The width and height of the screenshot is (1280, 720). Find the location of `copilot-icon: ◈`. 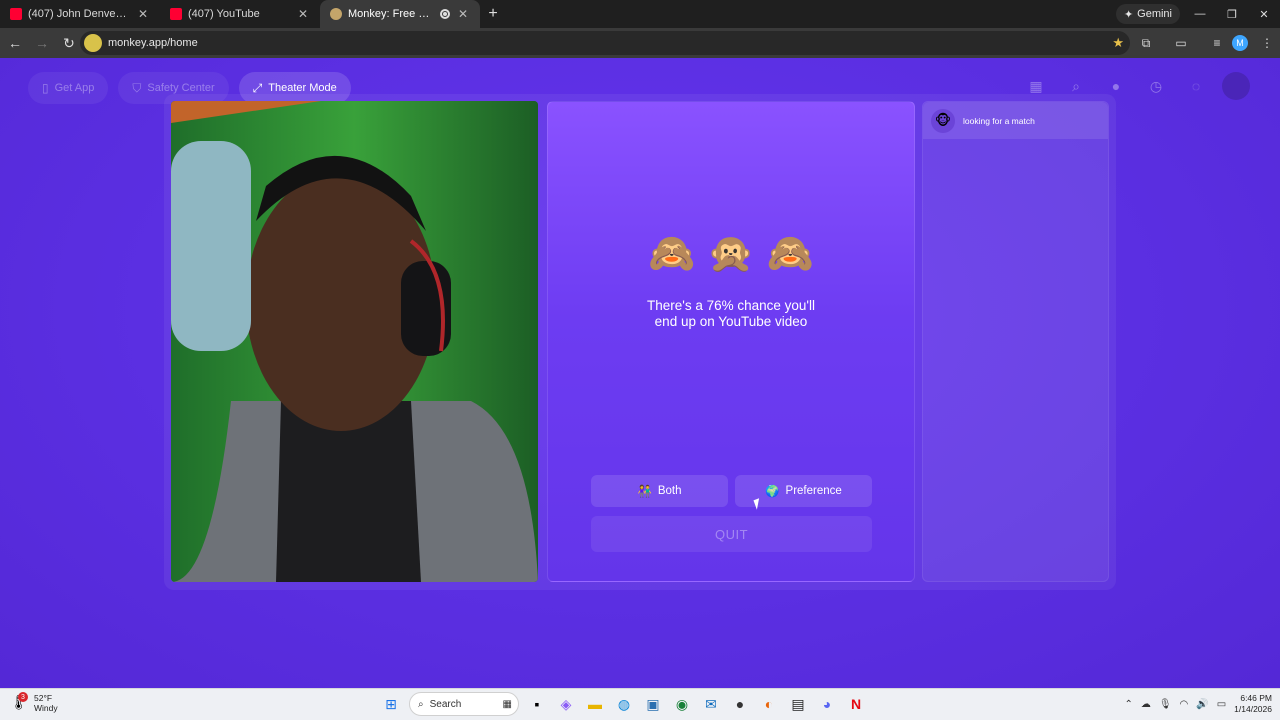

copilot-icon: ◈ is located at coordinates (566, 704).